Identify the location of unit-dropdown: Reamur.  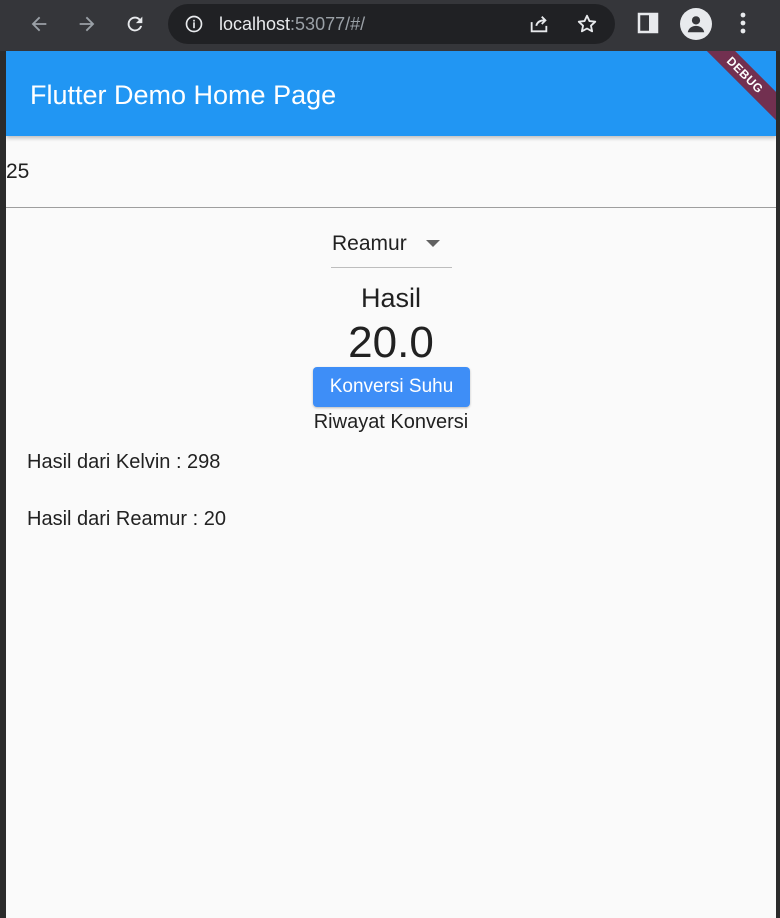
(391, 249).